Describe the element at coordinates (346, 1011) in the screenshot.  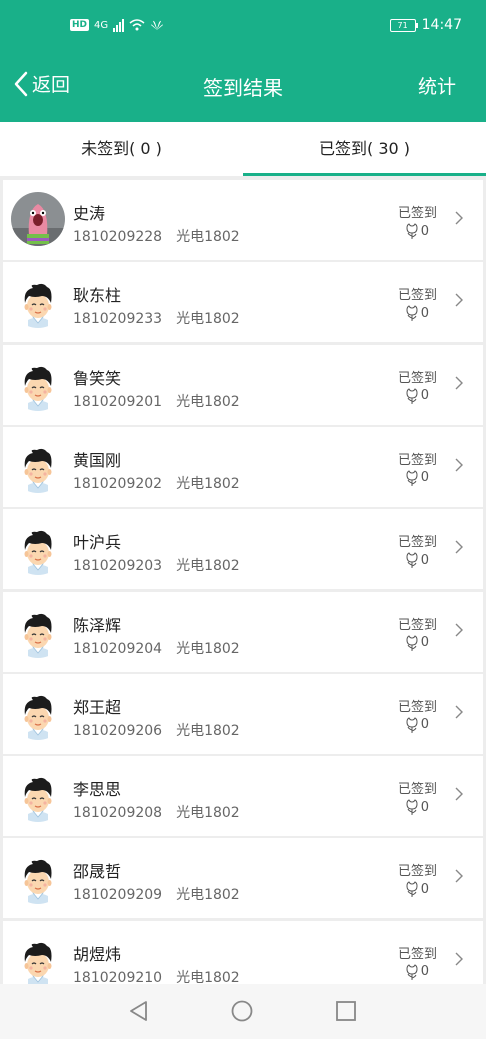
I see `square-recent-icon` at that location.